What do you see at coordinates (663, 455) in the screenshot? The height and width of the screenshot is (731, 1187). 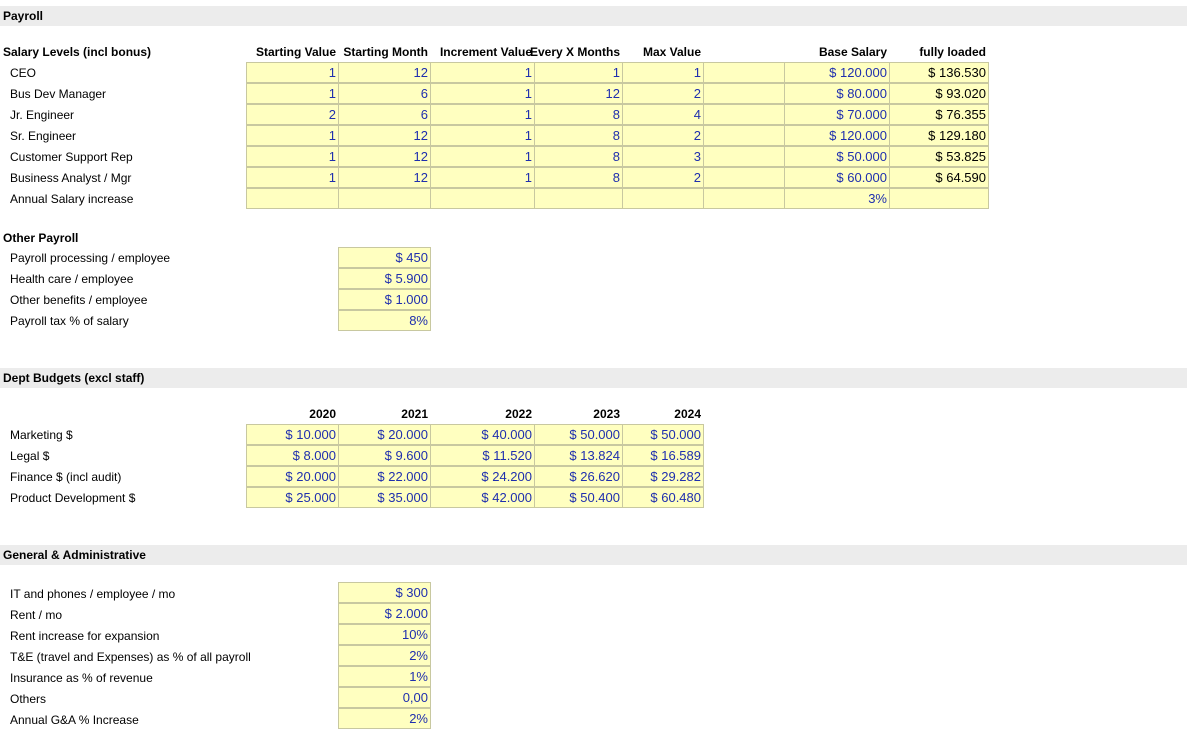 I see `input-cell: $ 16.589` at bounding box center [663, 455].